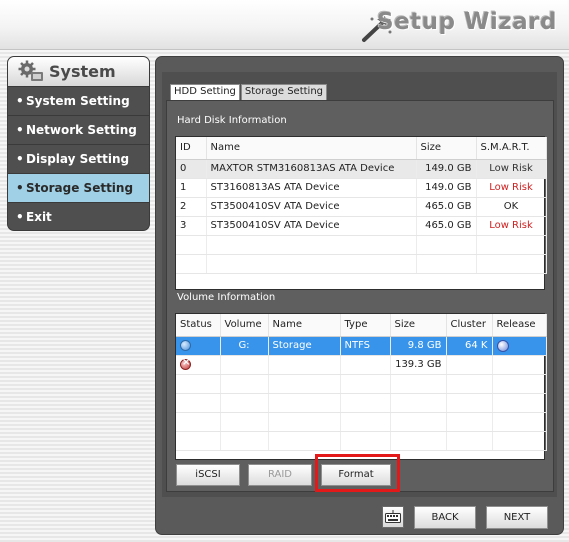 The width and height of the screenshot is (569, 542). Describe the element at coordinates (81, 130) in the screenshot. I see `sidebar-item-label: Network Setting` at that location.